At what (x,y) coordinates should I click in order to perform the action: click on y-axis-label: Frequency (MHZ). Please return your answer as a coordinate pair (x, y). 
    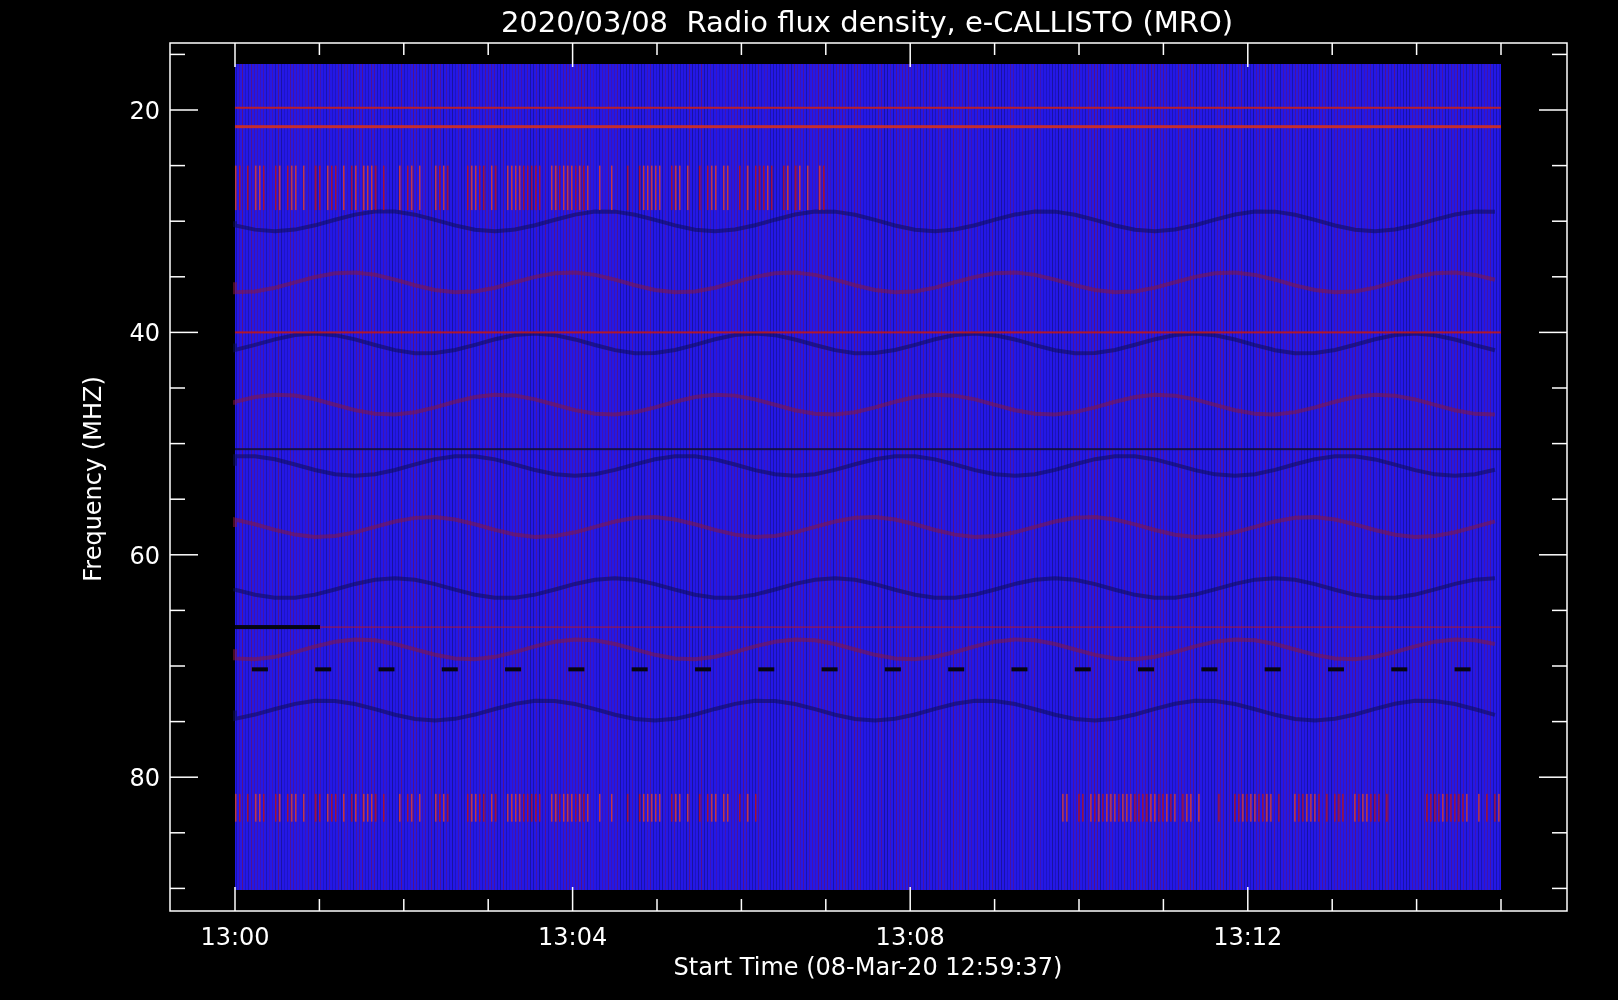
    Looking at the image, I should click on (93, 479).